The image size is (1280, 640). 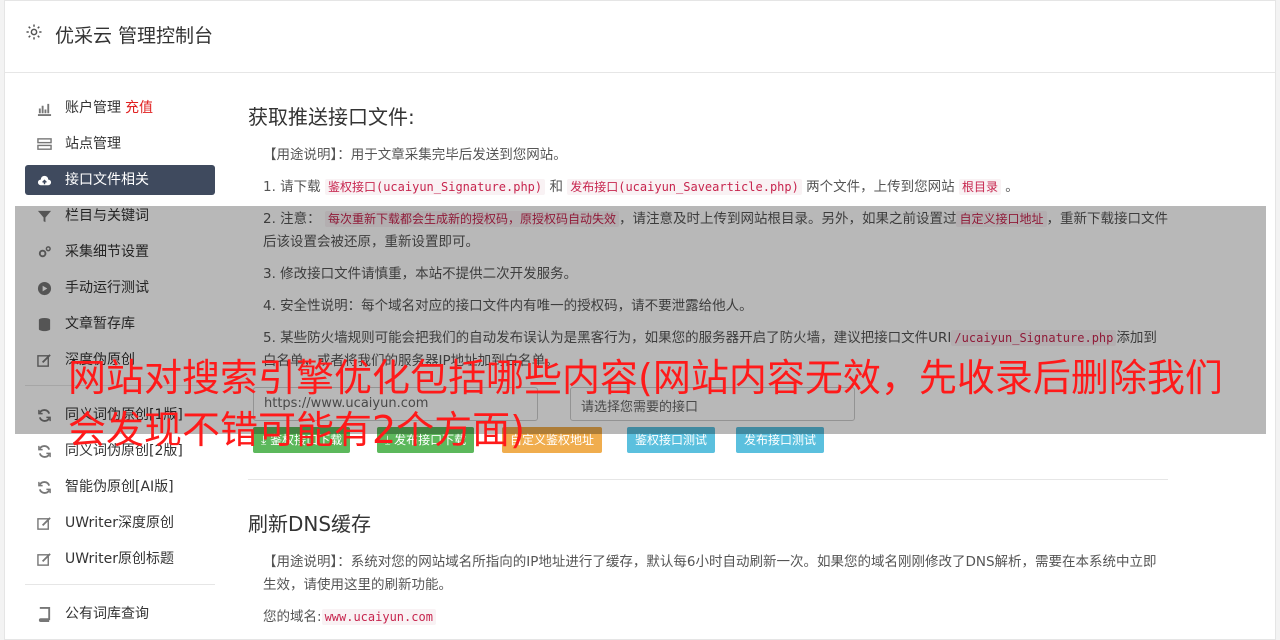 I want to click on console-title: 优采云 管理控制台, so click(x=134, y=36).